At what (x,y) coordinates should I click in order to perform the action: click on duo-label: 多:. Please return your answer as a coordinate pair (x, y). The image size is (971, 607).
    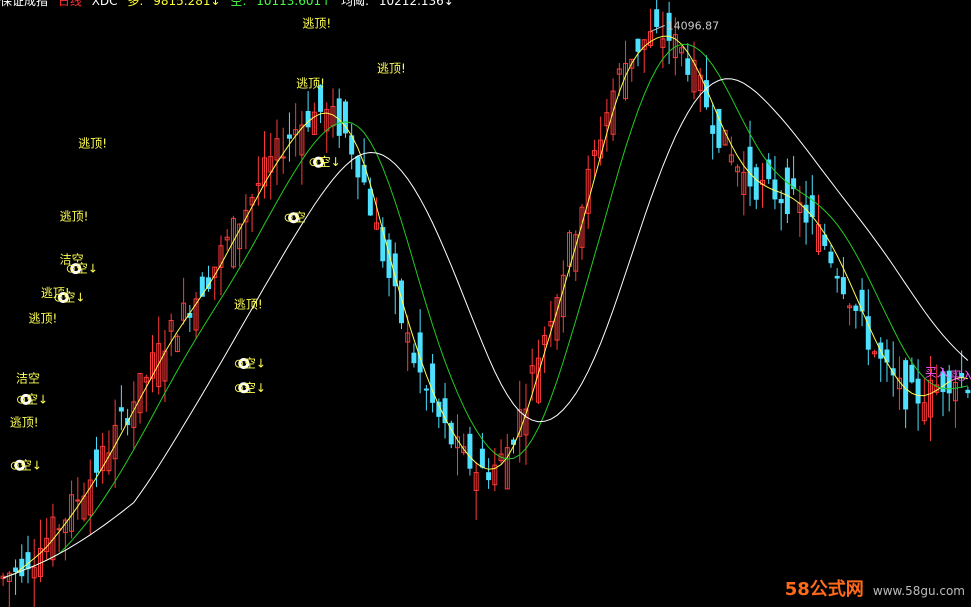
    Looking at the image, I should click on (135, 4).